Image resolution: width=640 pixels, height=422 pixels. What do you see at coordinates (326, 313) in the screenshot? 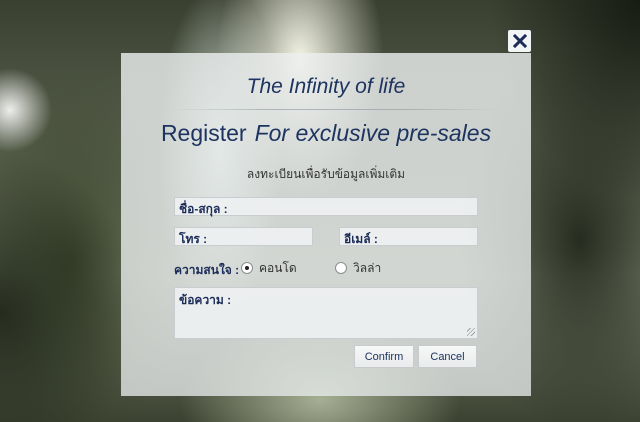
I see `message-textarea: ข้อความ :` at bounding box center [326, 313].